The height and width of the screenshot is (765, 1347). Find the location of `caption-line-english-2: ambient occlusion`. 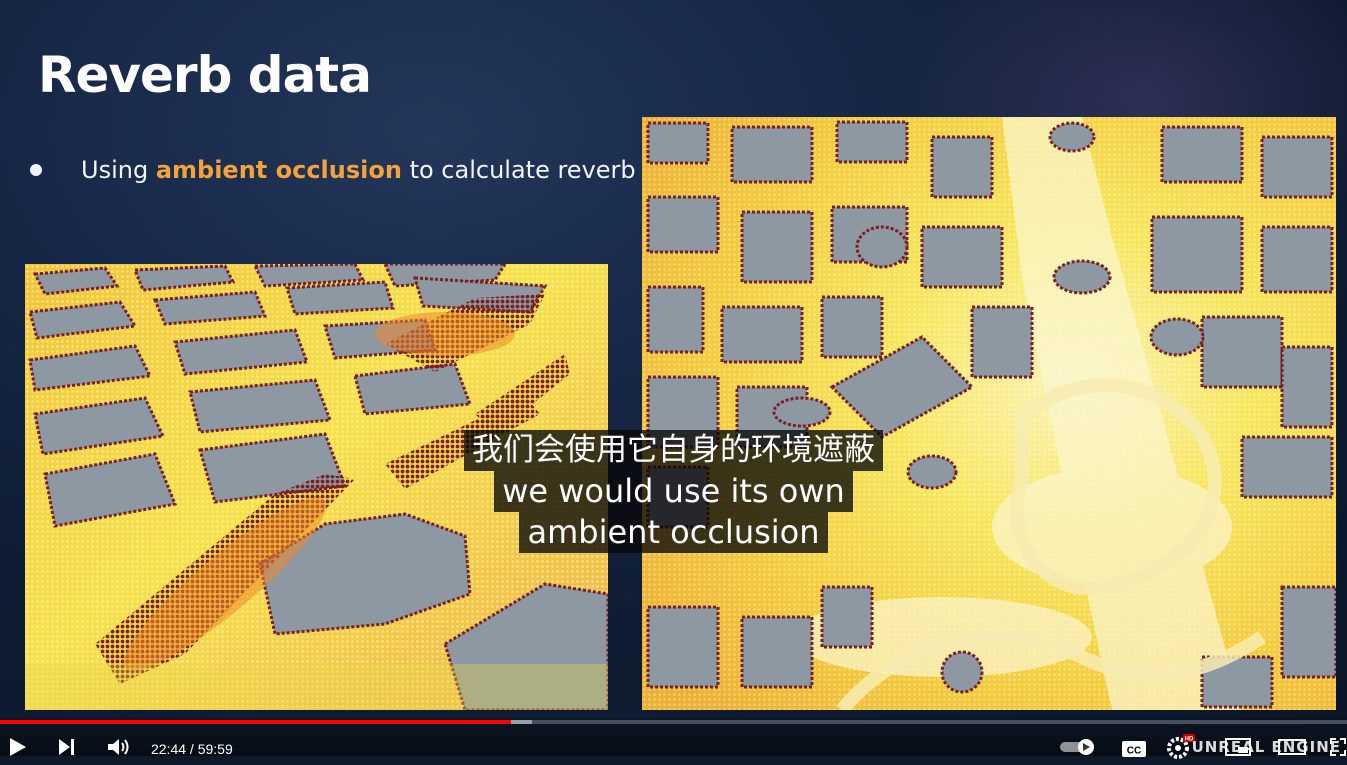

caption-line-english-2: ambient occlusion is located at coordinates (673, 532).